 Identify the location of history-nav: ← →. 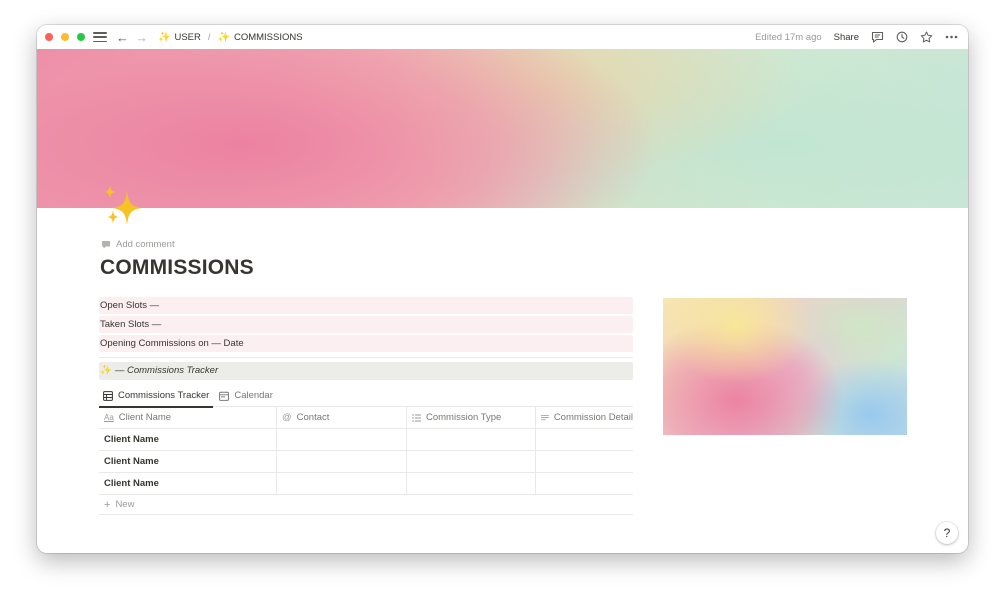
(132, 37).